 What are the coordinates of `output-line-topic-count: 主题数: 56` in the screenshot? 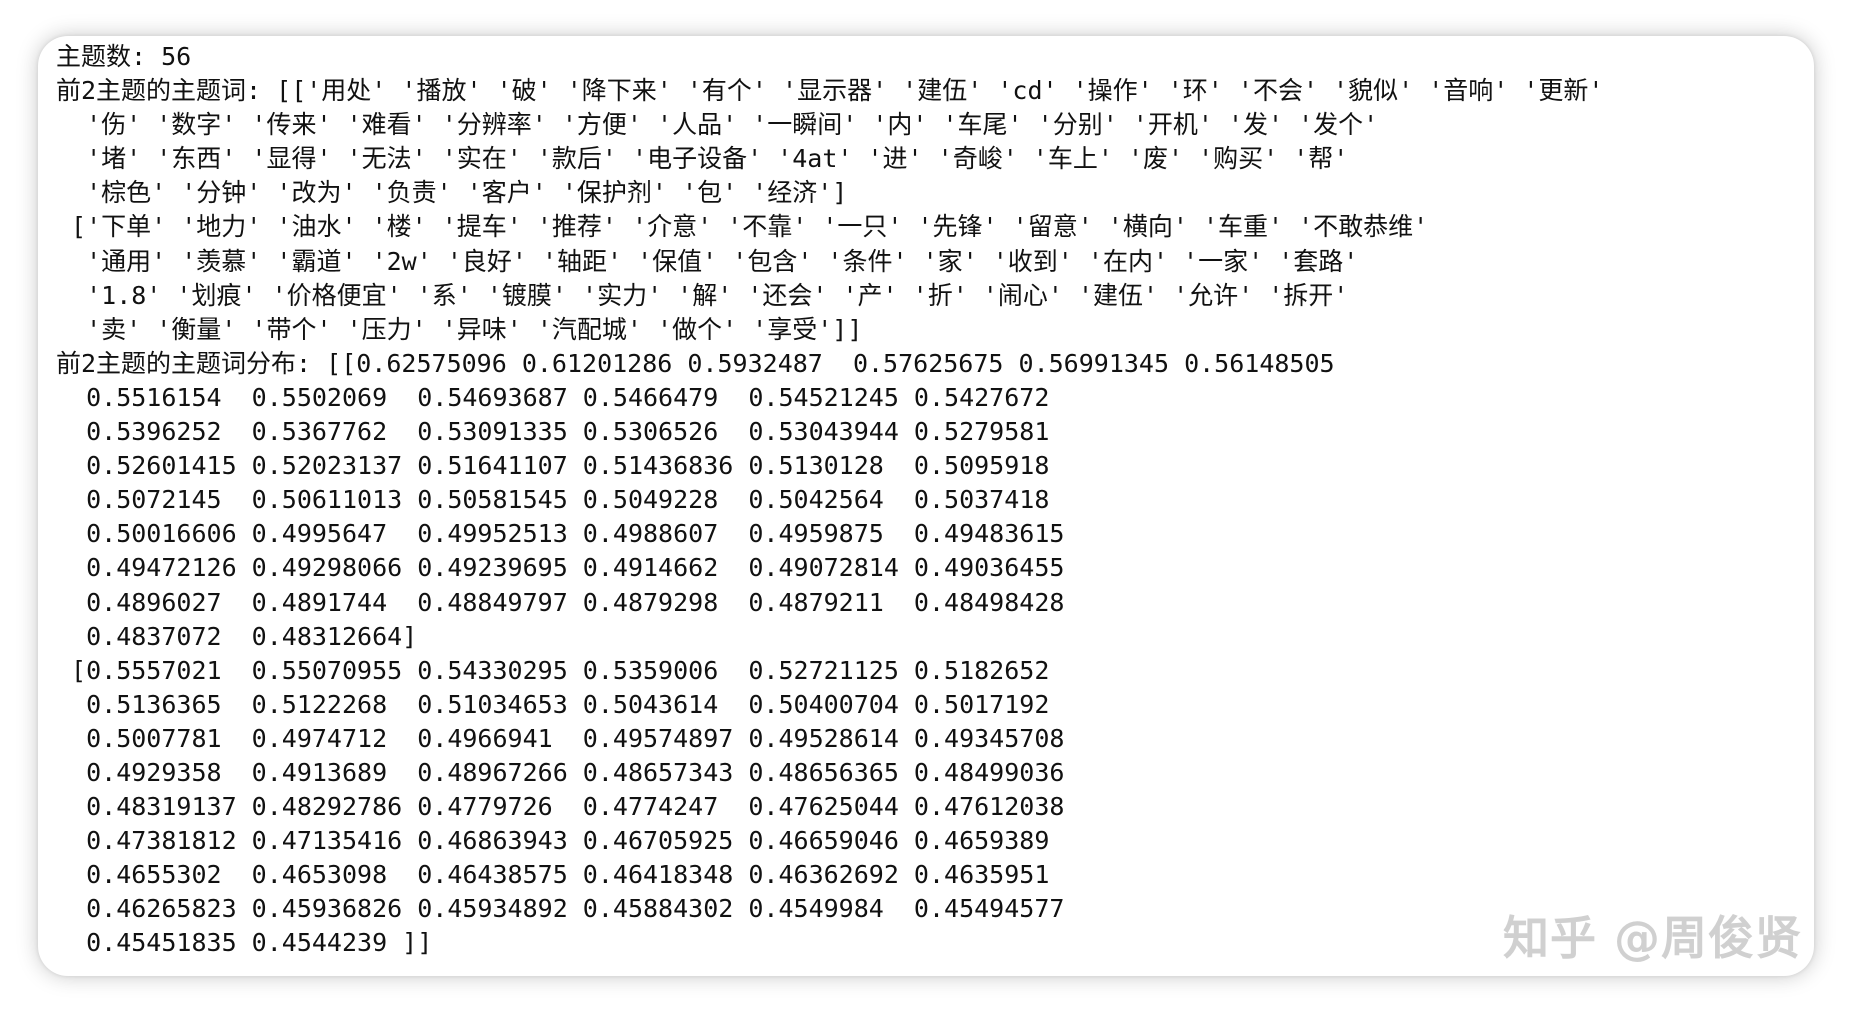 It's located at (124, 56).